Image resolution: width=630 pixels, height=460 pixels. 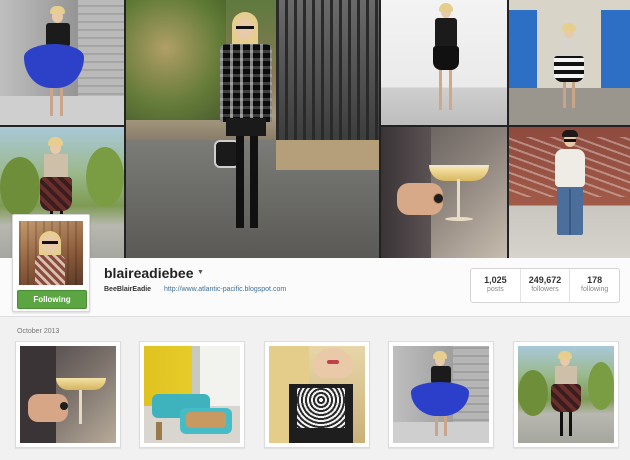 I want to click on stat-label: followers, so click(x=545, y=289).